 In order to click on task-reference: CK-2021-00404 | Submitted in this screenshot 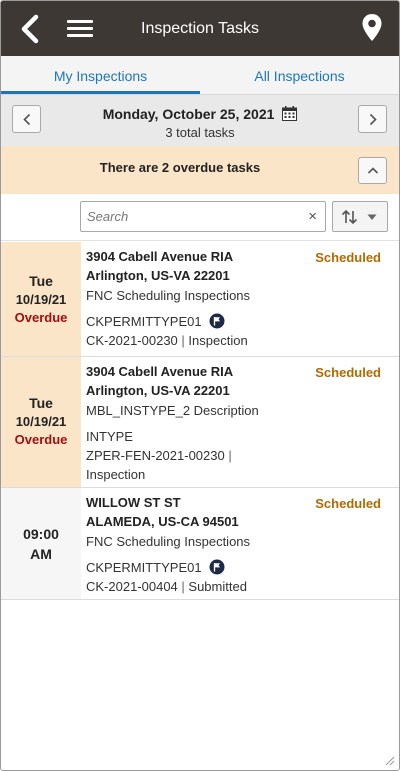, I will do `click(238, 586)`.